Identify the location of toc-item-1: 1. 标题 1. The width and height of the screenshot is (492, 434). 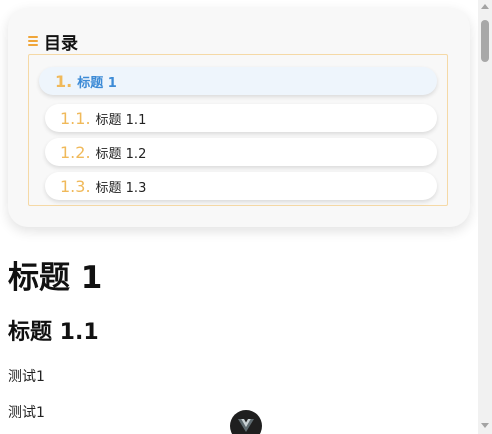
(238, 81).